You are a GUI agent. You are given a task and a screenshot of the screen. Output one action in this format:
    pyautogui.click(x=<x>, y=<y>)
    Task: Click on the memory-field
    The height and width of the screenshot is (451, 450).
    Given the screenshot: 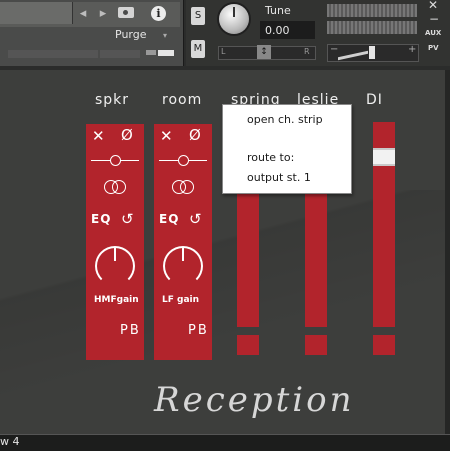 What is the action you would take?
    pyautogui.click(x=120, y=54)
    